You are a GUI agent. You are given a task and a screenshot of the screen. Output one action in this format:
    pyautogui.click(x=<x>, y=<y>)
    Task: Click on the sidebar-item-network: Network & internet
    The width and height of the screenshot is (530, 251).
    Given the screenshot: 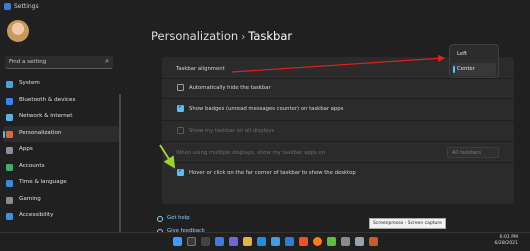 What is the action you would take?
    pyautogui.click(x=61, y=117)
    